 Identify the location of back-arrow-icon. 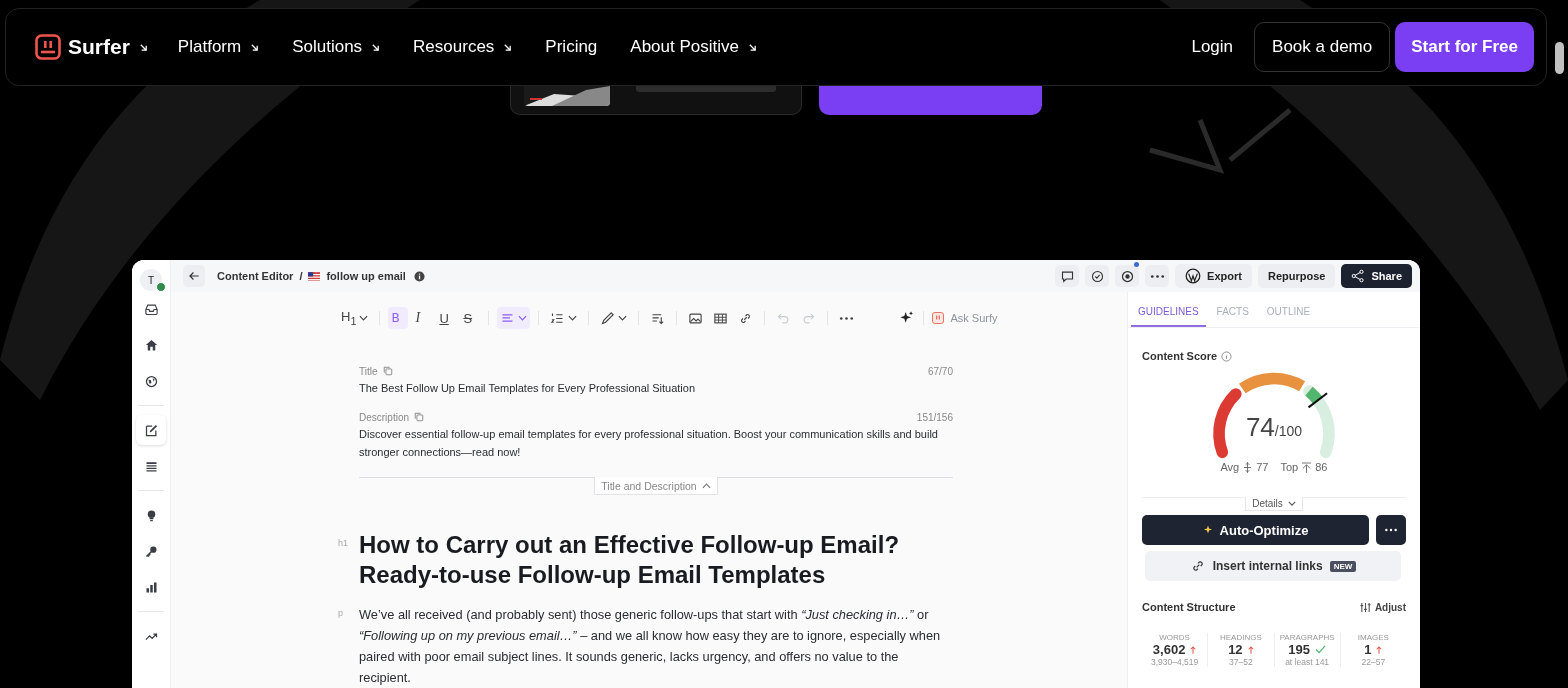
(194, 276).